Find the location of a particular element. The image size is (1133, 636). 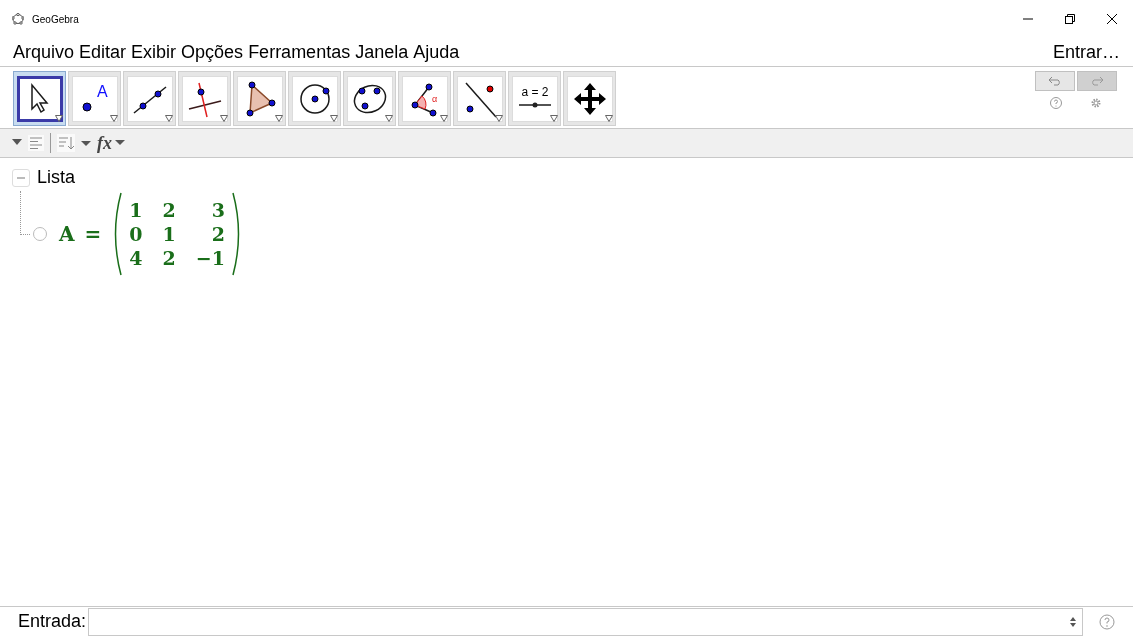

description-icon is located at coordinates (36, 143).